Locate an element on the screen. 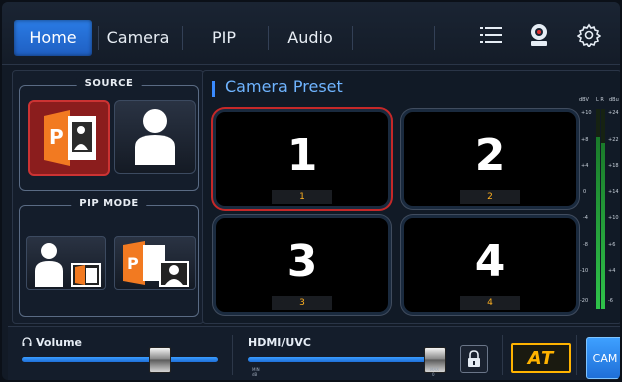 The width and height of the screenshot is (622, 382). camera-person-source-button is located at coordinates (155, 137).